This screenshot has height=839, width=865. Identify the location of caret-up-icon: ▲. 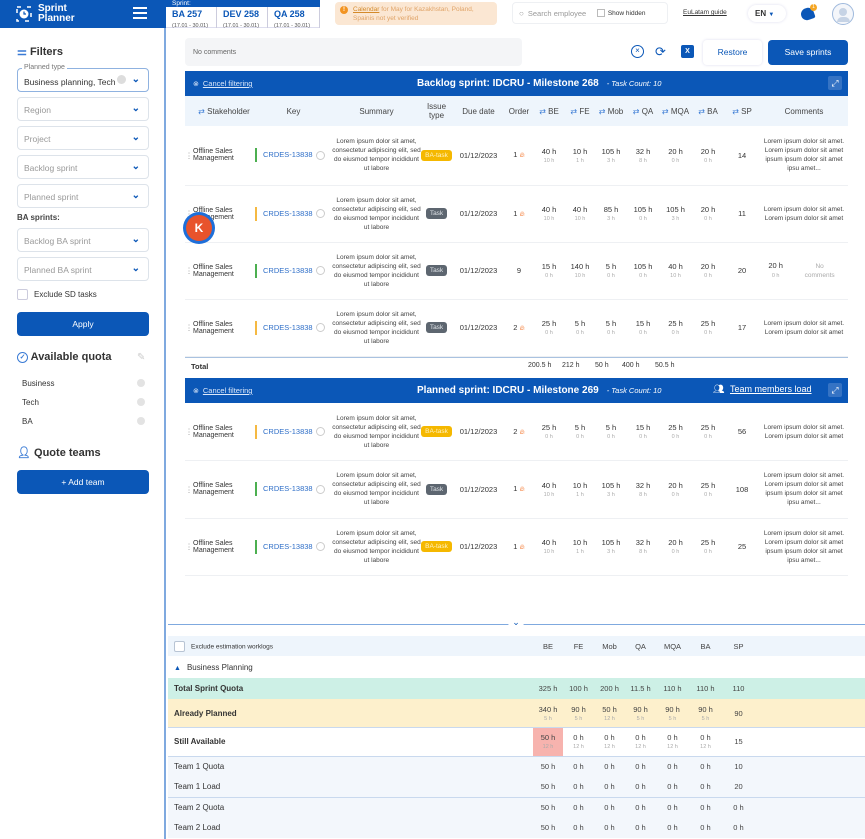
(177, 668).